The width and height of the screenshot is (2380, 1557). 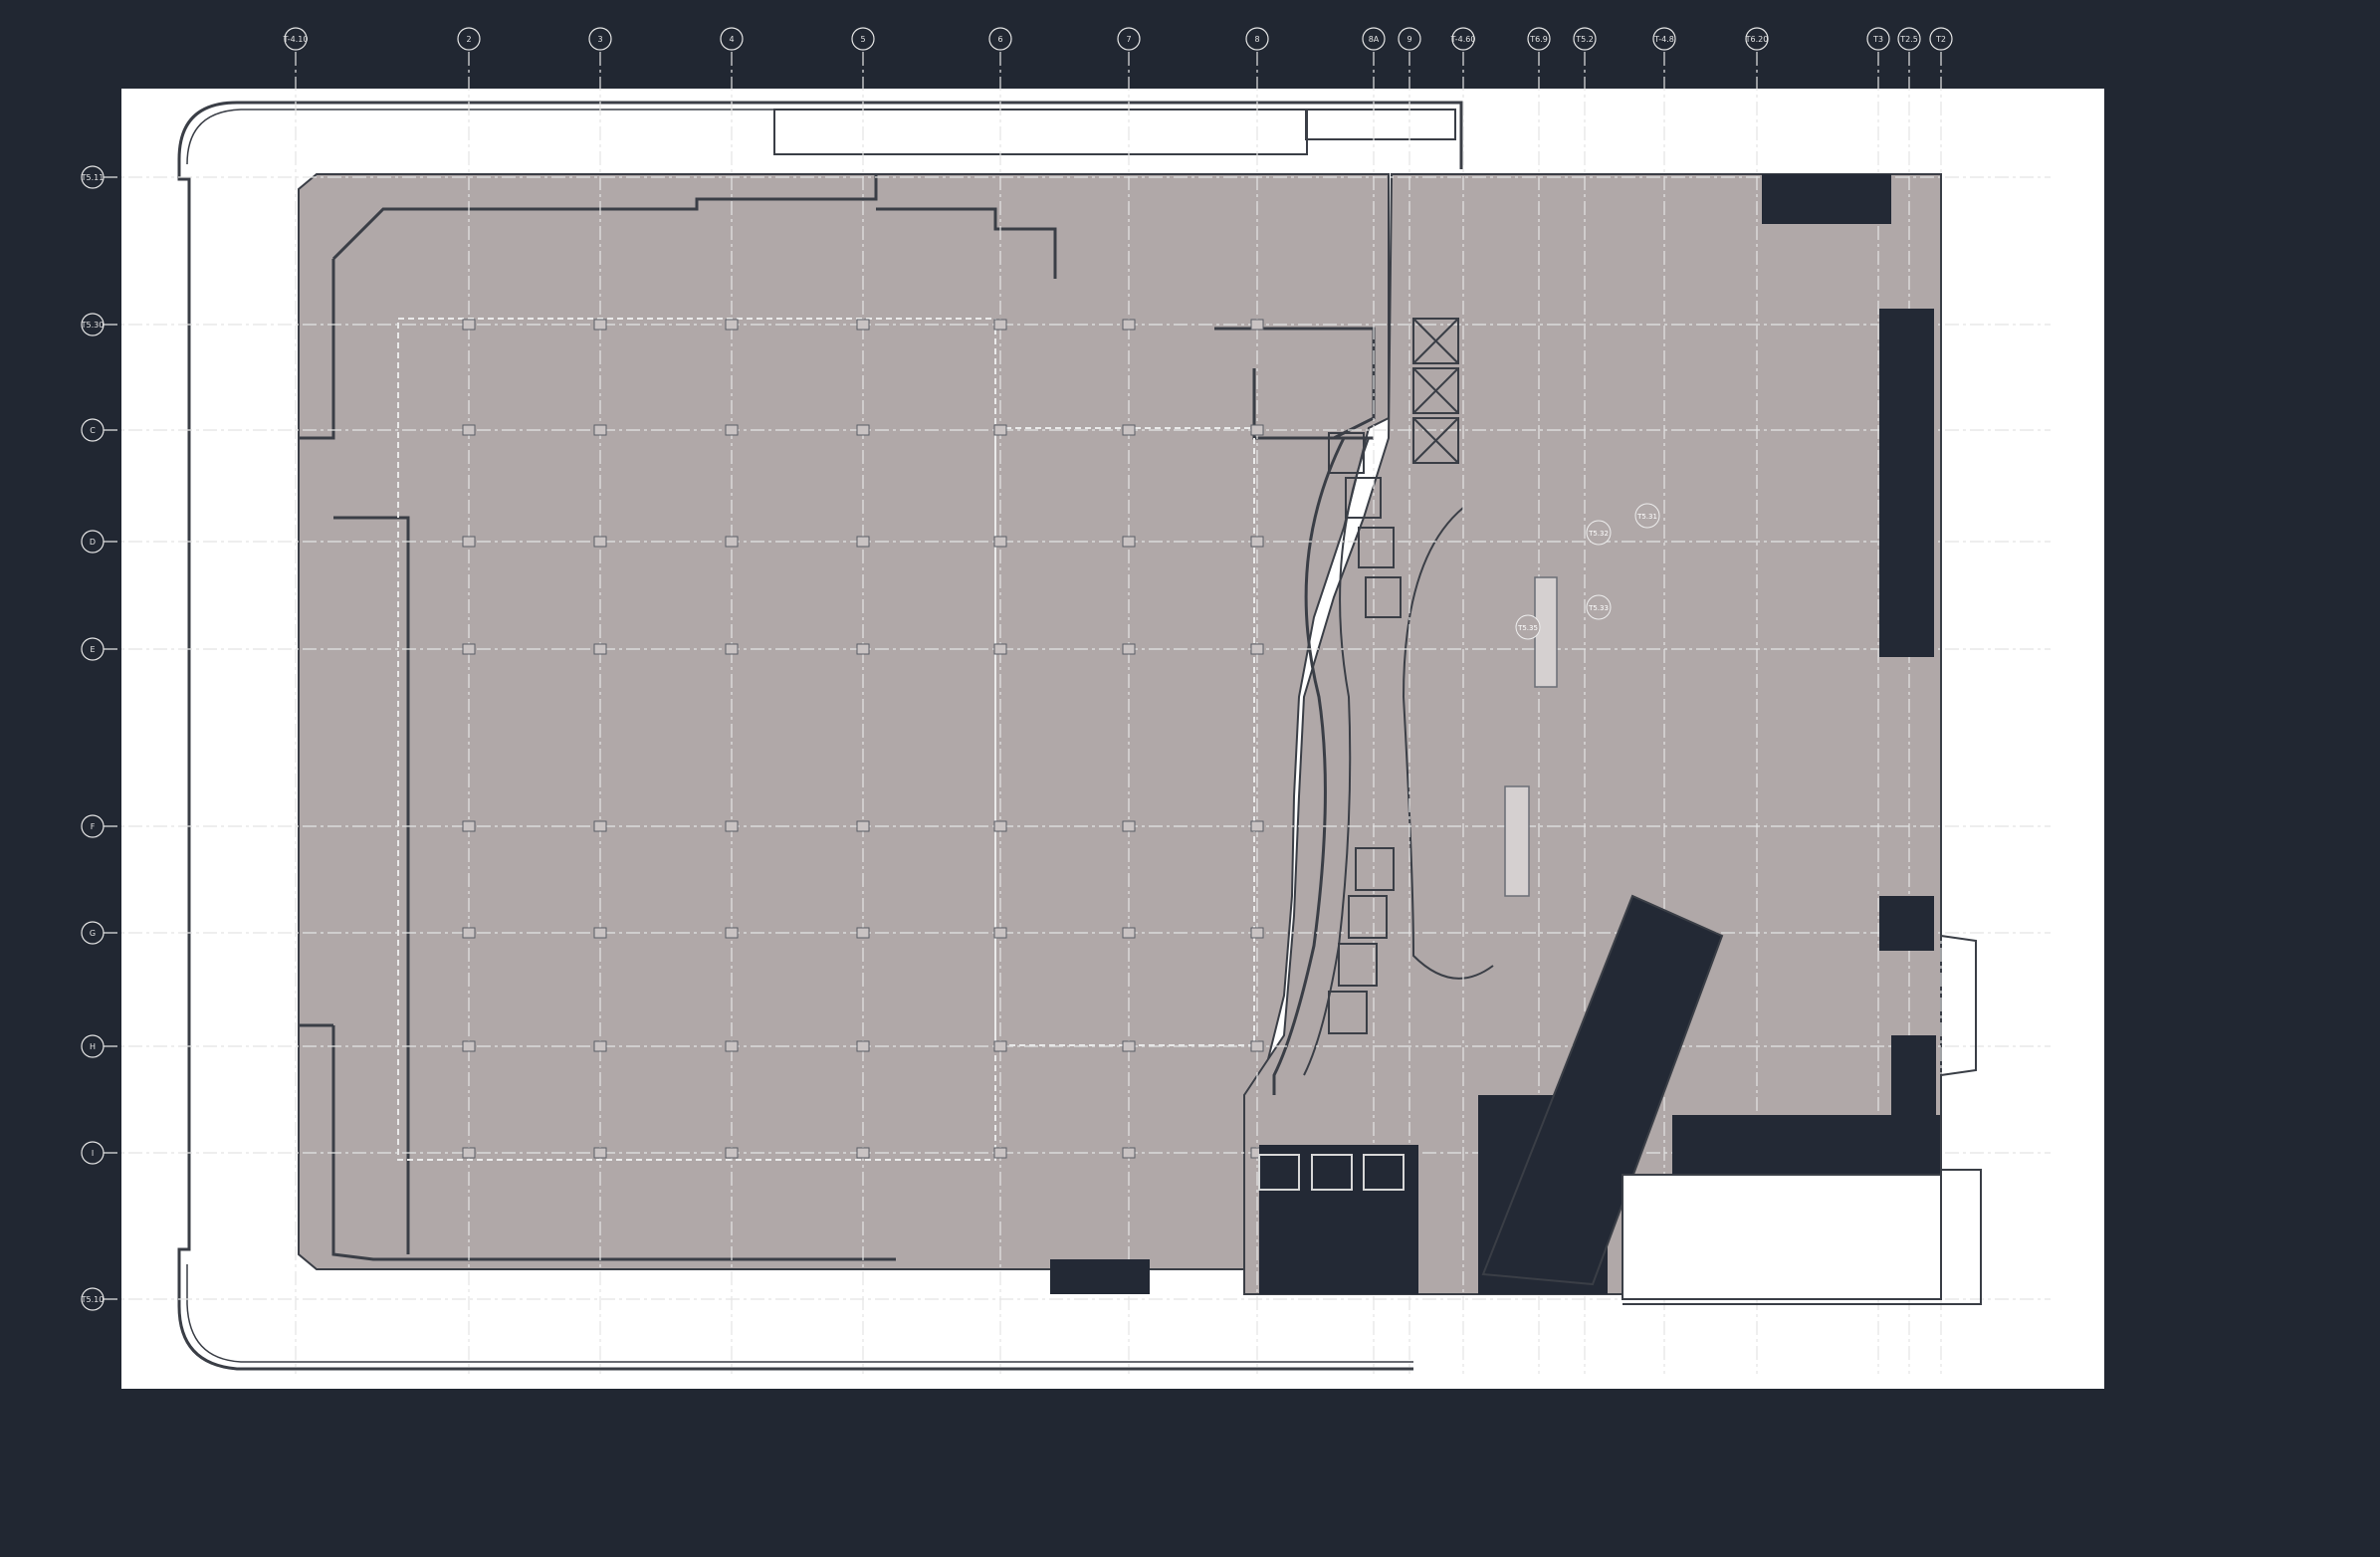 What do you see at coordinates (599, 39) in the screenshot?
I see `grid-bubble-label: 3` at bounding box center [599, 39].